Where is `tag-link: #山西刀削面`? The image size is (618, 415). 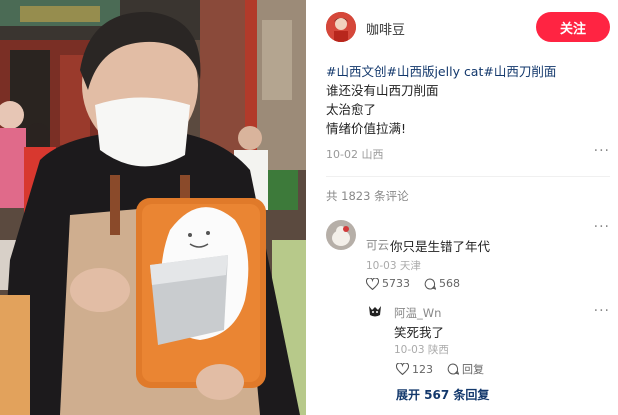 tag-link: #山西刀削面 is located at coordinates (519, 71).